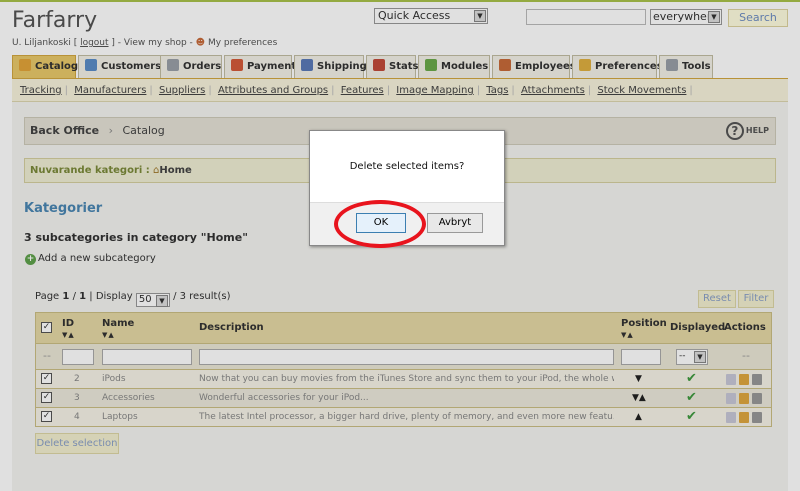  Describe the element at coordinates (380, 224) in the screenshot. I see `highlight-circle` at that location.